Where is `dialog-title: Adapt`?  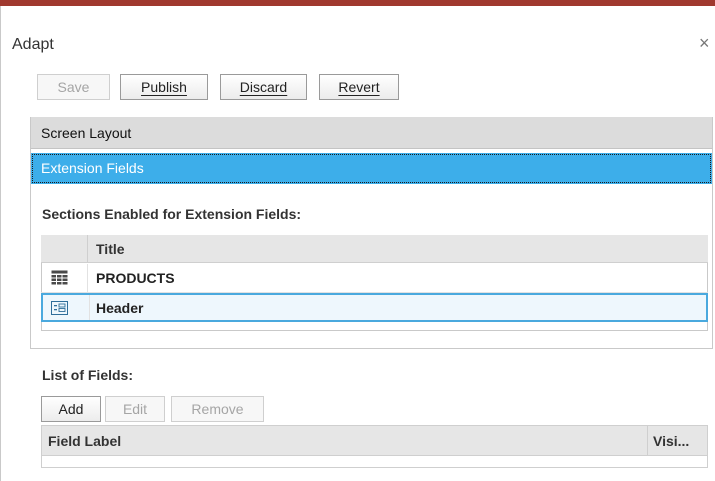 dialog-title: Adapt is located at coordinates (33, 44).